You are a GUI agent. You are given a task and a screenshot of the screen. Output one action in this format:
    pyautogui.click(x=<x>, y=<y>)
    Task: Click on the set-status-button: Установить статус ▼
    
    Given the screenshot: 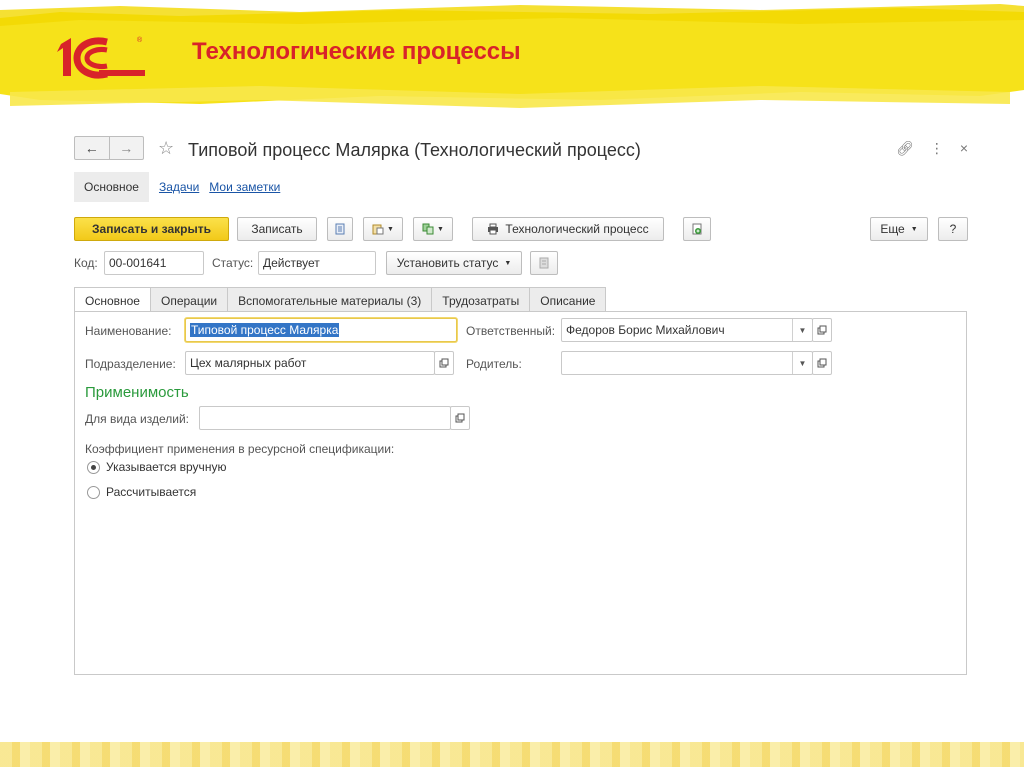 What is the action you would take?
    pyautogui.click(x=454, y=263)
    